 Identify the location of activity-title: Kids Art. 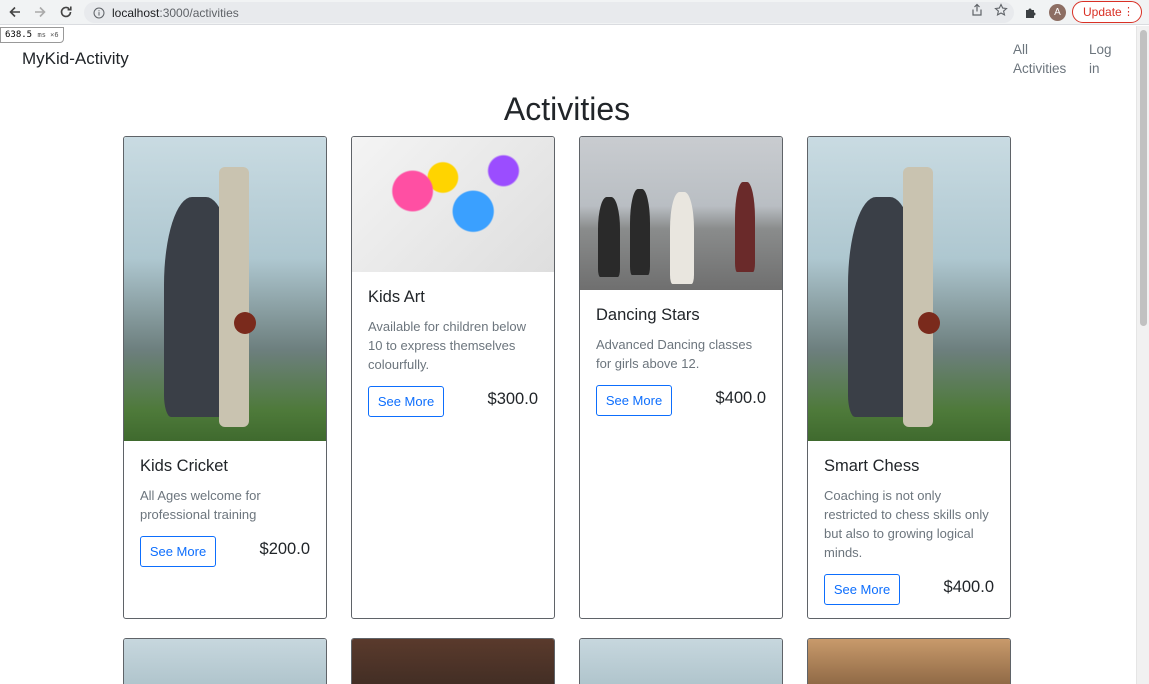
(396, 297).